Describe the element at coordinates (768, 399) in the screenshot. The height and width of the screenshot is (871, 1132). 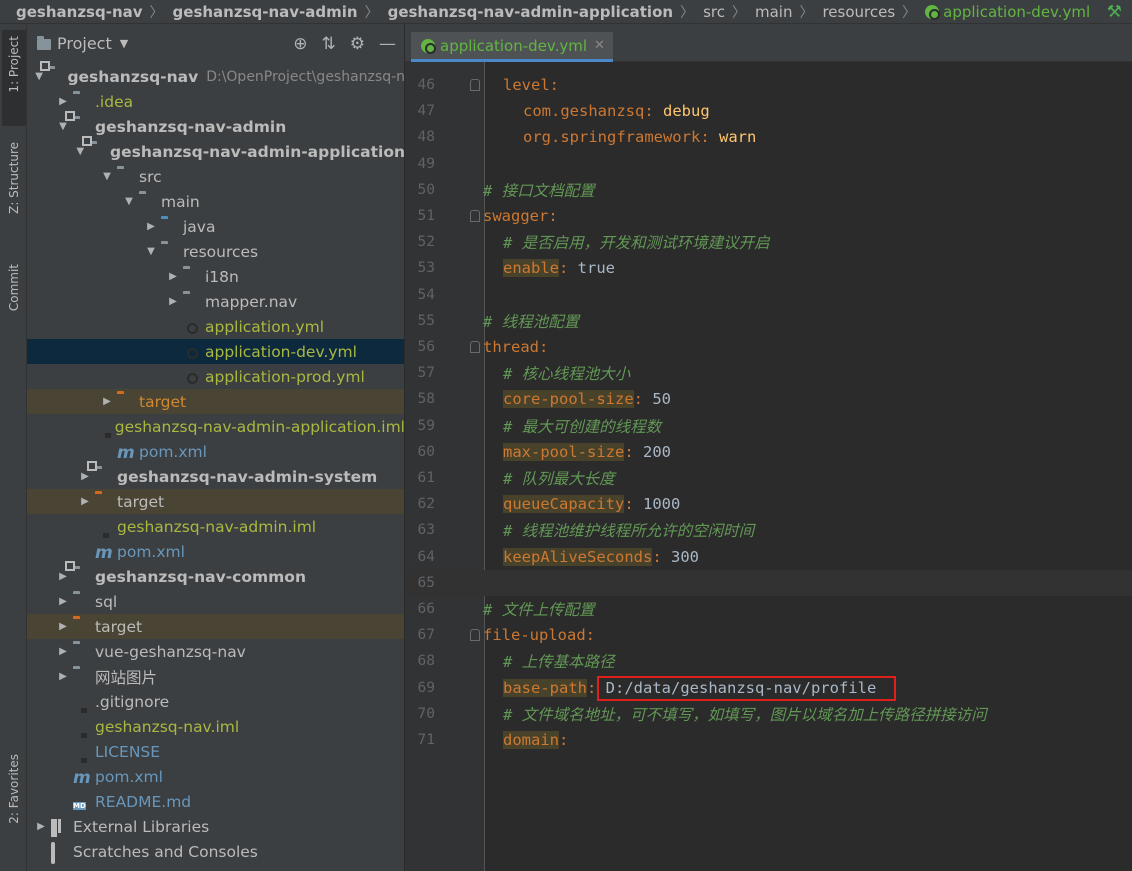
I see `code-line: 58 core-pool-size: 50` at that location.